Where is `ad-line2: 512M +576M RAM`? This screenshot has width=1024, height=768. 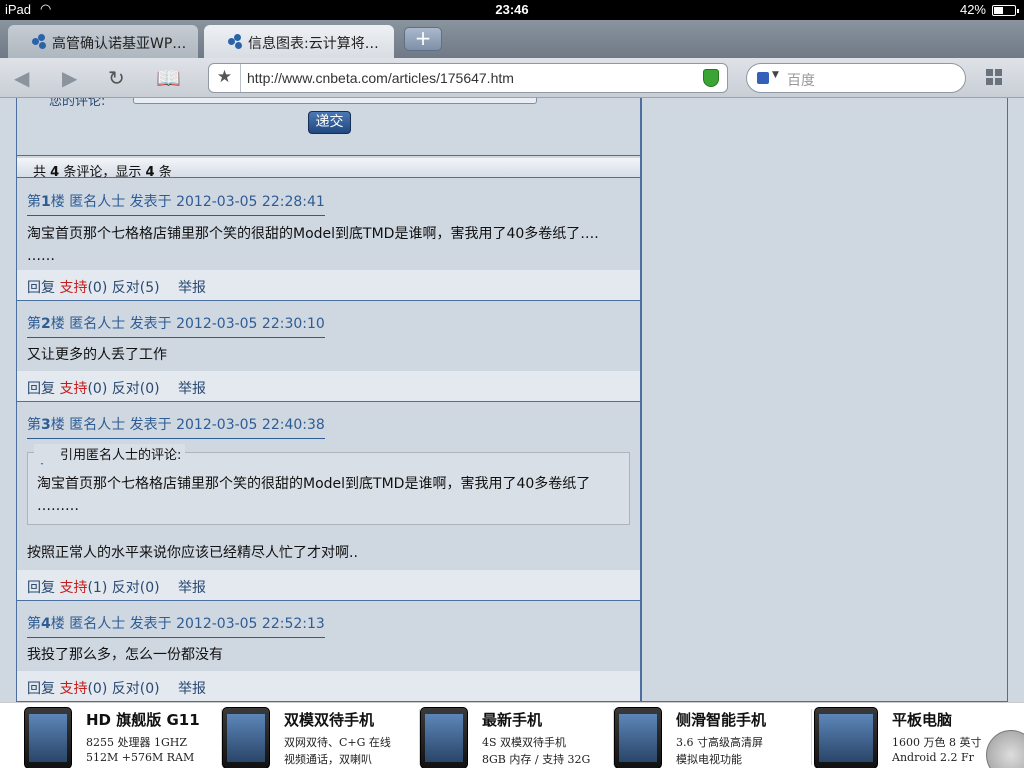
ad-line2: 512M +576M RAM is located at coordinates (140, 757).